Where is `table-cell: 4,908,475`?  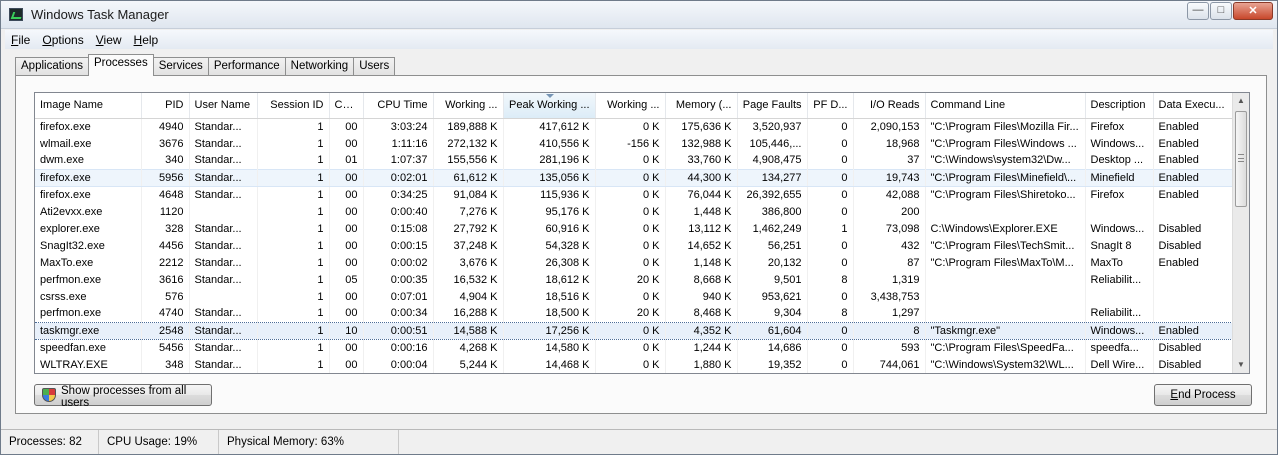 table-cell: 4,908,475 is located at coordinates (772, 160).